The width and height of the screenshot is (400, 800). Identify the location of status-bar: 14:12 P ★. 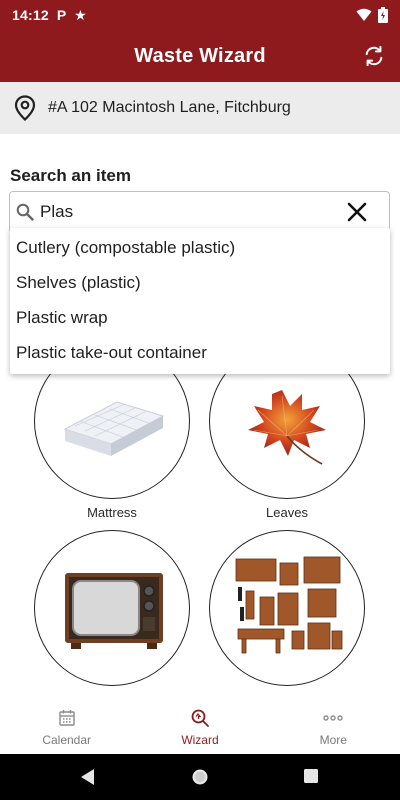
(200, 15).